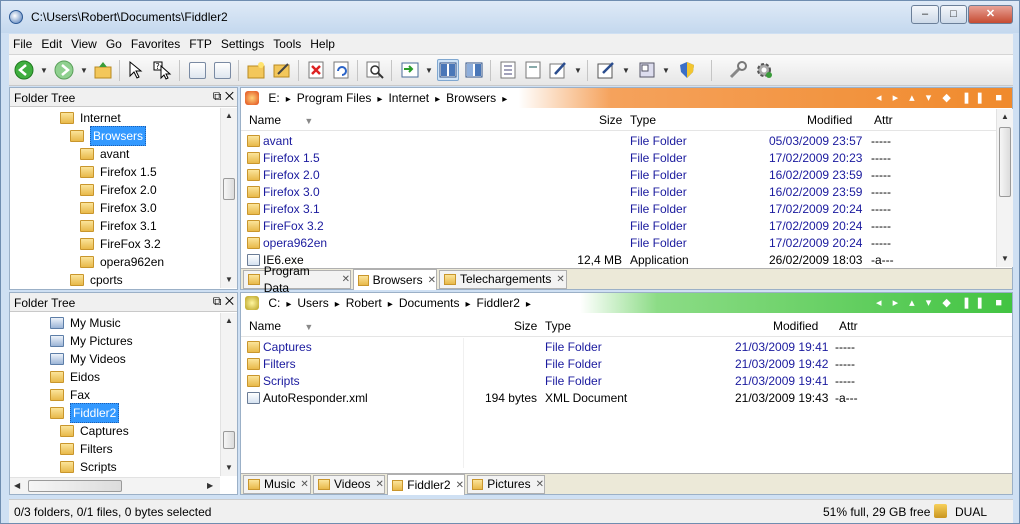 The height and width of the screenshot is (524, 1020). Describe the element at coordinates (395, 279) in the screenshot. I see `tab: Browsers ✕` at that location.